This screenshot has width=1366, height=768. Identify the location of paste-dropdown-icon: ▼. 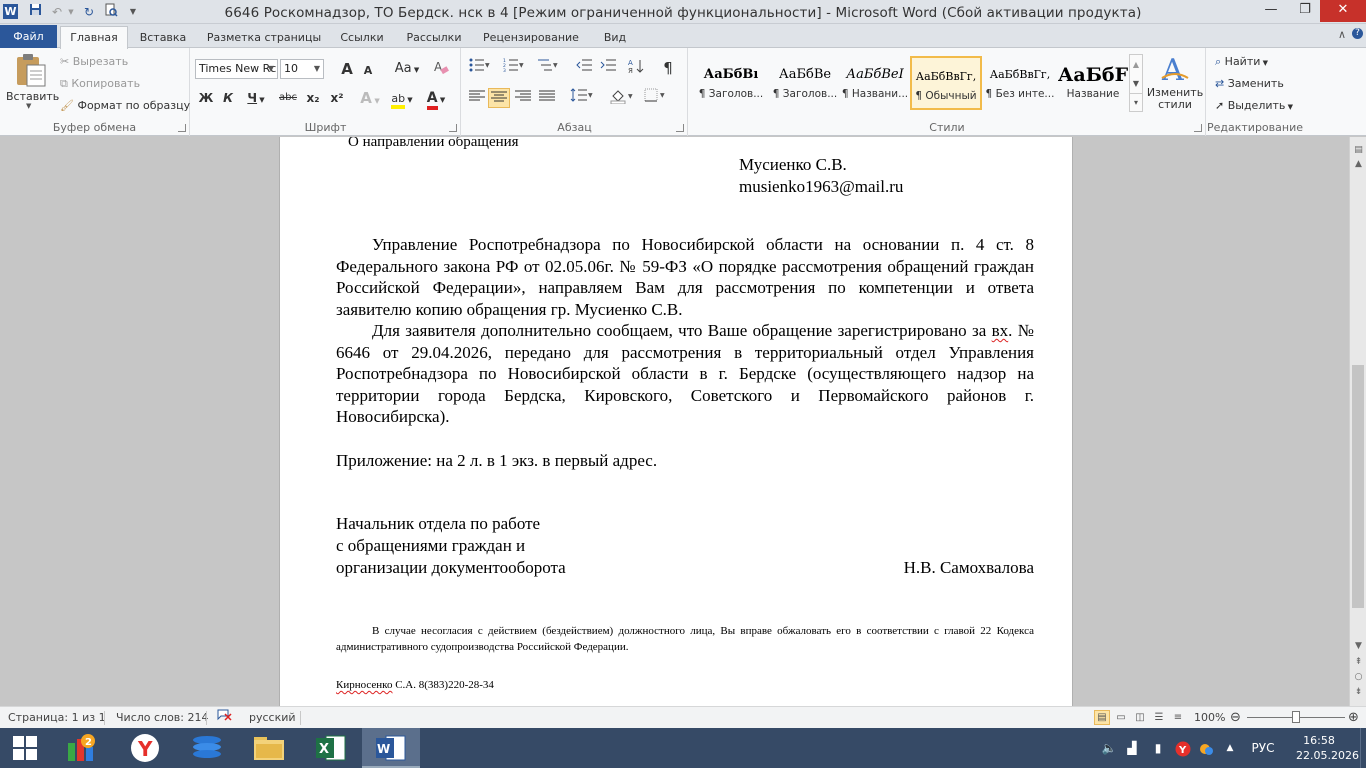
(28, 106).